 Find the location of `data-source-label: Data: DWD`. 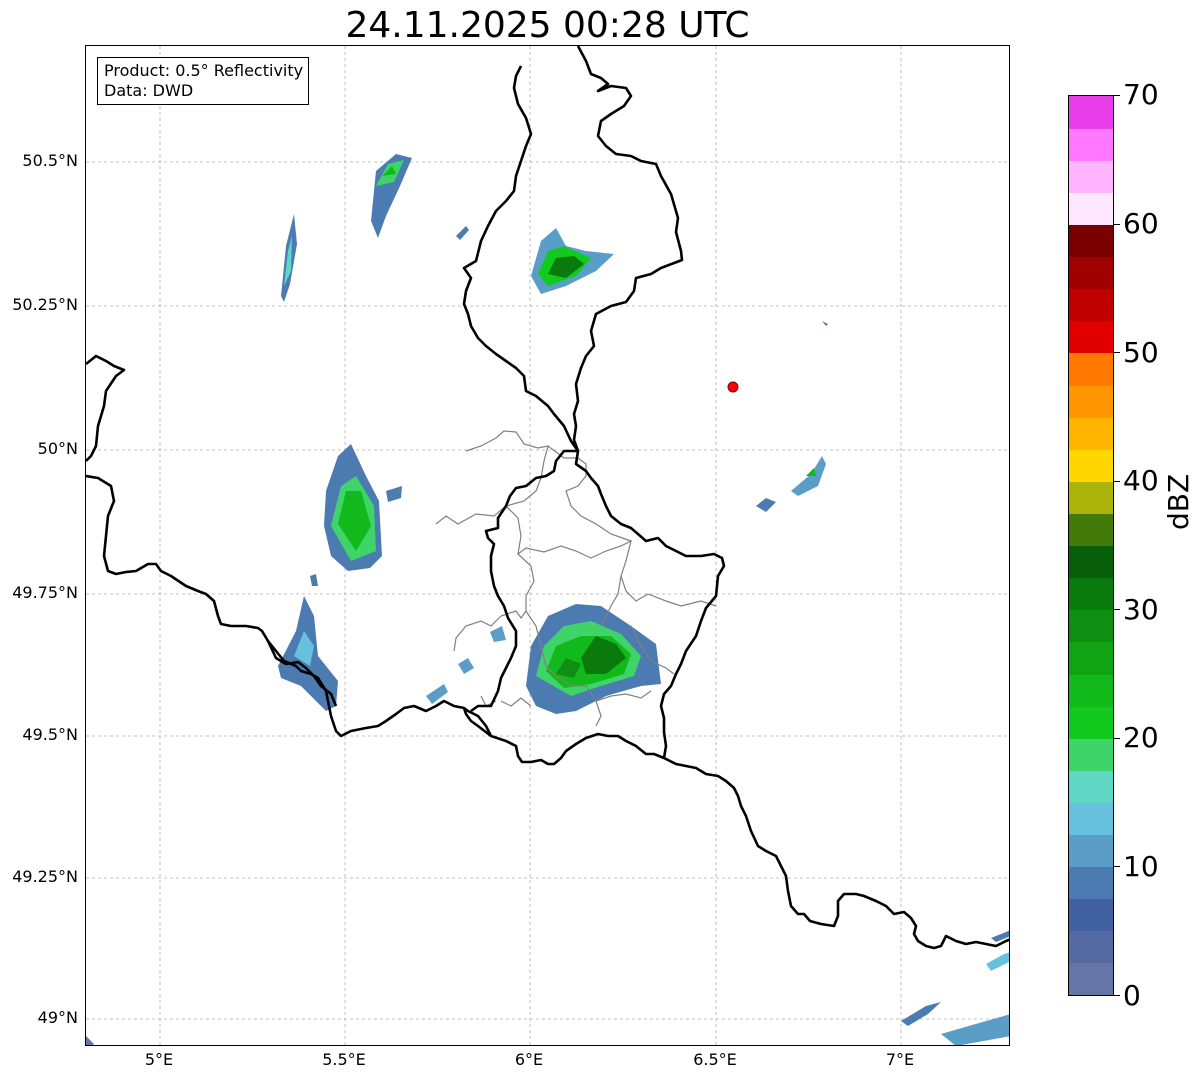

data-source-label: Data: DWD is located at coordinates (149, 90).